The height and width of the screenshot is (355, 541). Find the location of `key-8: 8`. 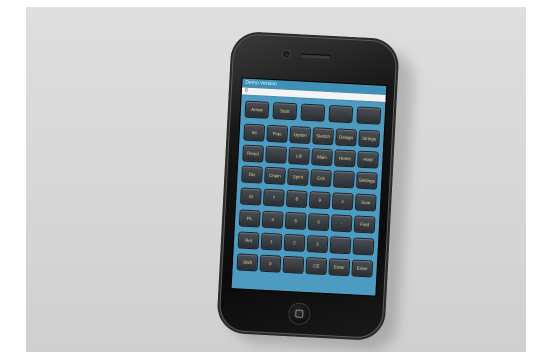

key-8: 8 is located at coordinates (296, 198).